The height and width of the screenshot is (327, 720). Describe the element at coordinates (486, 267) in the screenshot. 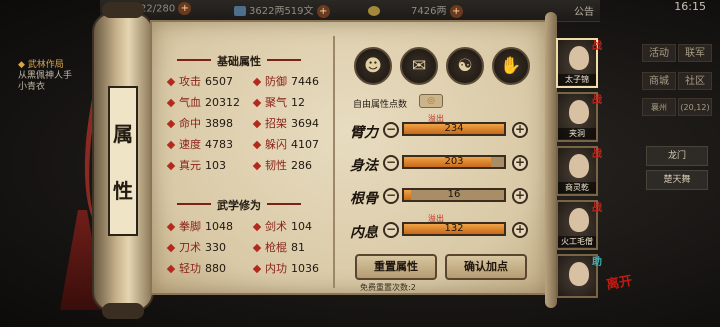

I see `confirm-points-button: 确认加点` at that location.